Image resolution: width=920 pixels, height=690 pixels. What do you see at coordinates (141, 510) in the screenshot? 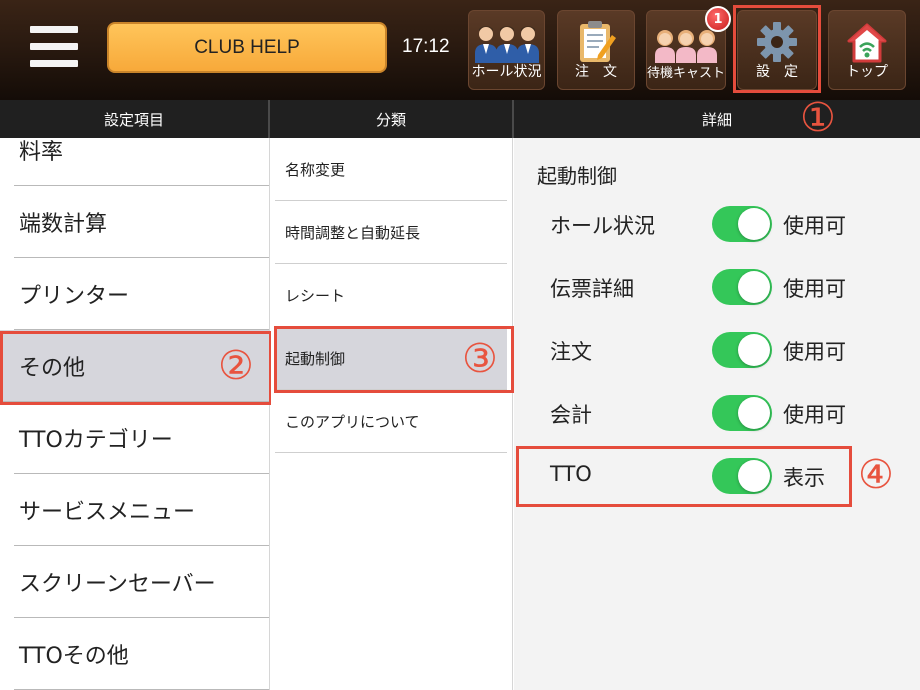
I see `list-item-service-menu: サービスメニュー` at bounding box center [141, 510].